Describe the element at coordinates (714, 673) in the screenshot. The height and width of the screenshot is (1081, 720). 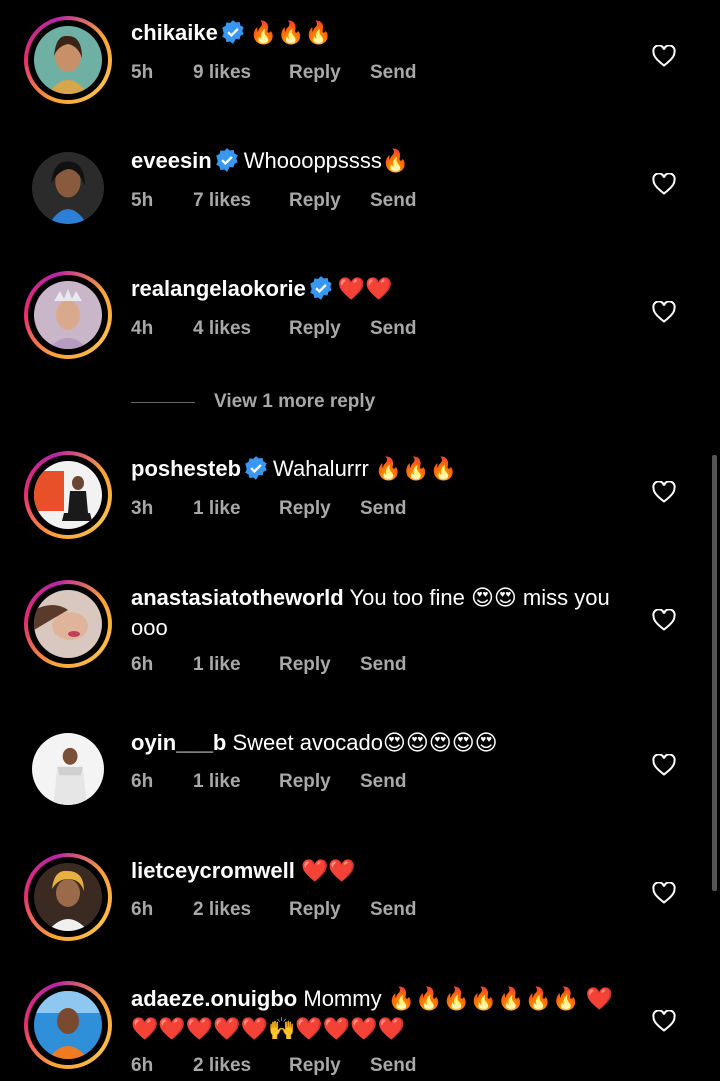
I see `scrollbar` at that location.